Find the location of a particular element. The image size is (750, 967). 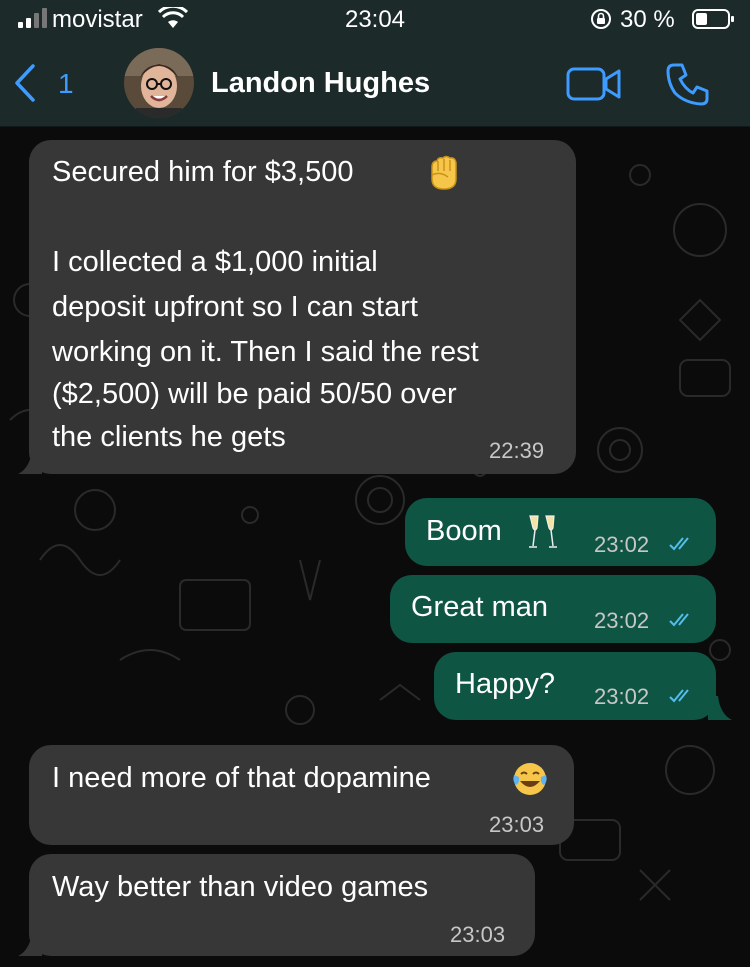

message-text: Secured him for $3,500 is located at coordinates (203, 172).